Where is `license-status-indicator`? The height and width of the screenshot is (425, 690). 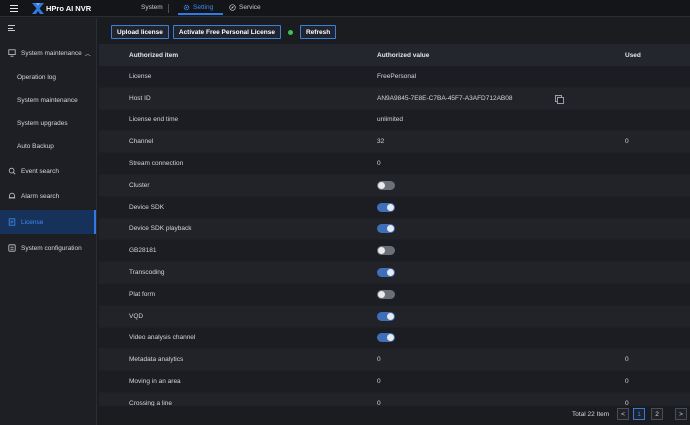 license-status-indicator is located at coordinates (290, 32).